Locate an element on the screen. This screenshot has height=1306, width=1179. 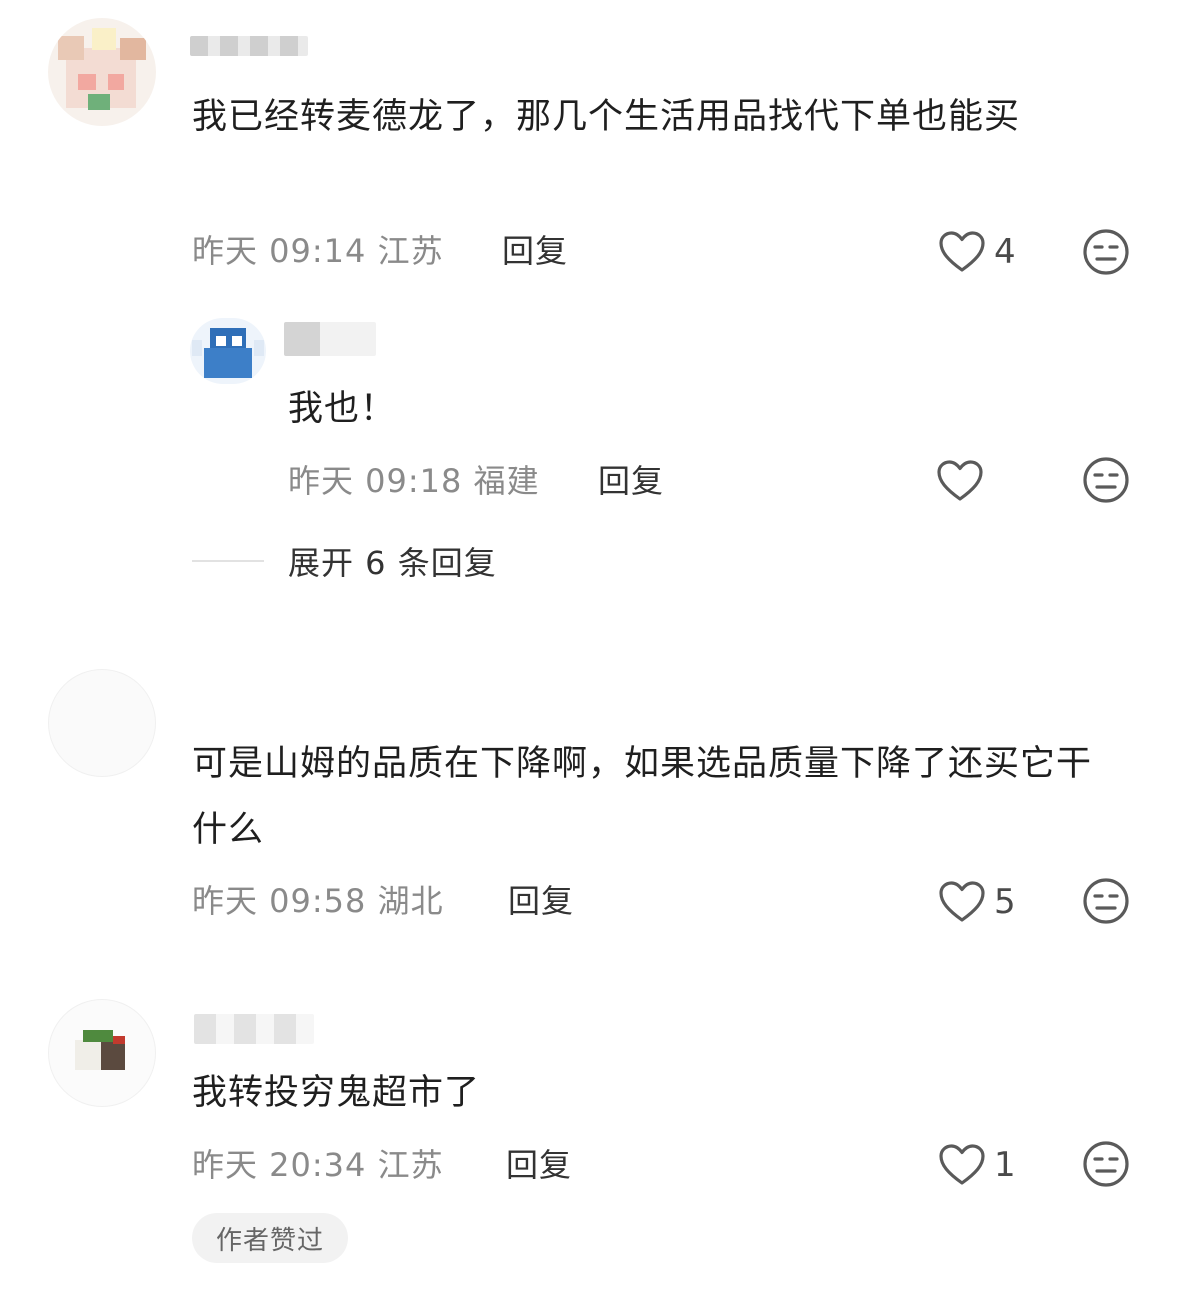
comment-text: 我转投穷鬼超市了 is located at coordinates (336, 1093).